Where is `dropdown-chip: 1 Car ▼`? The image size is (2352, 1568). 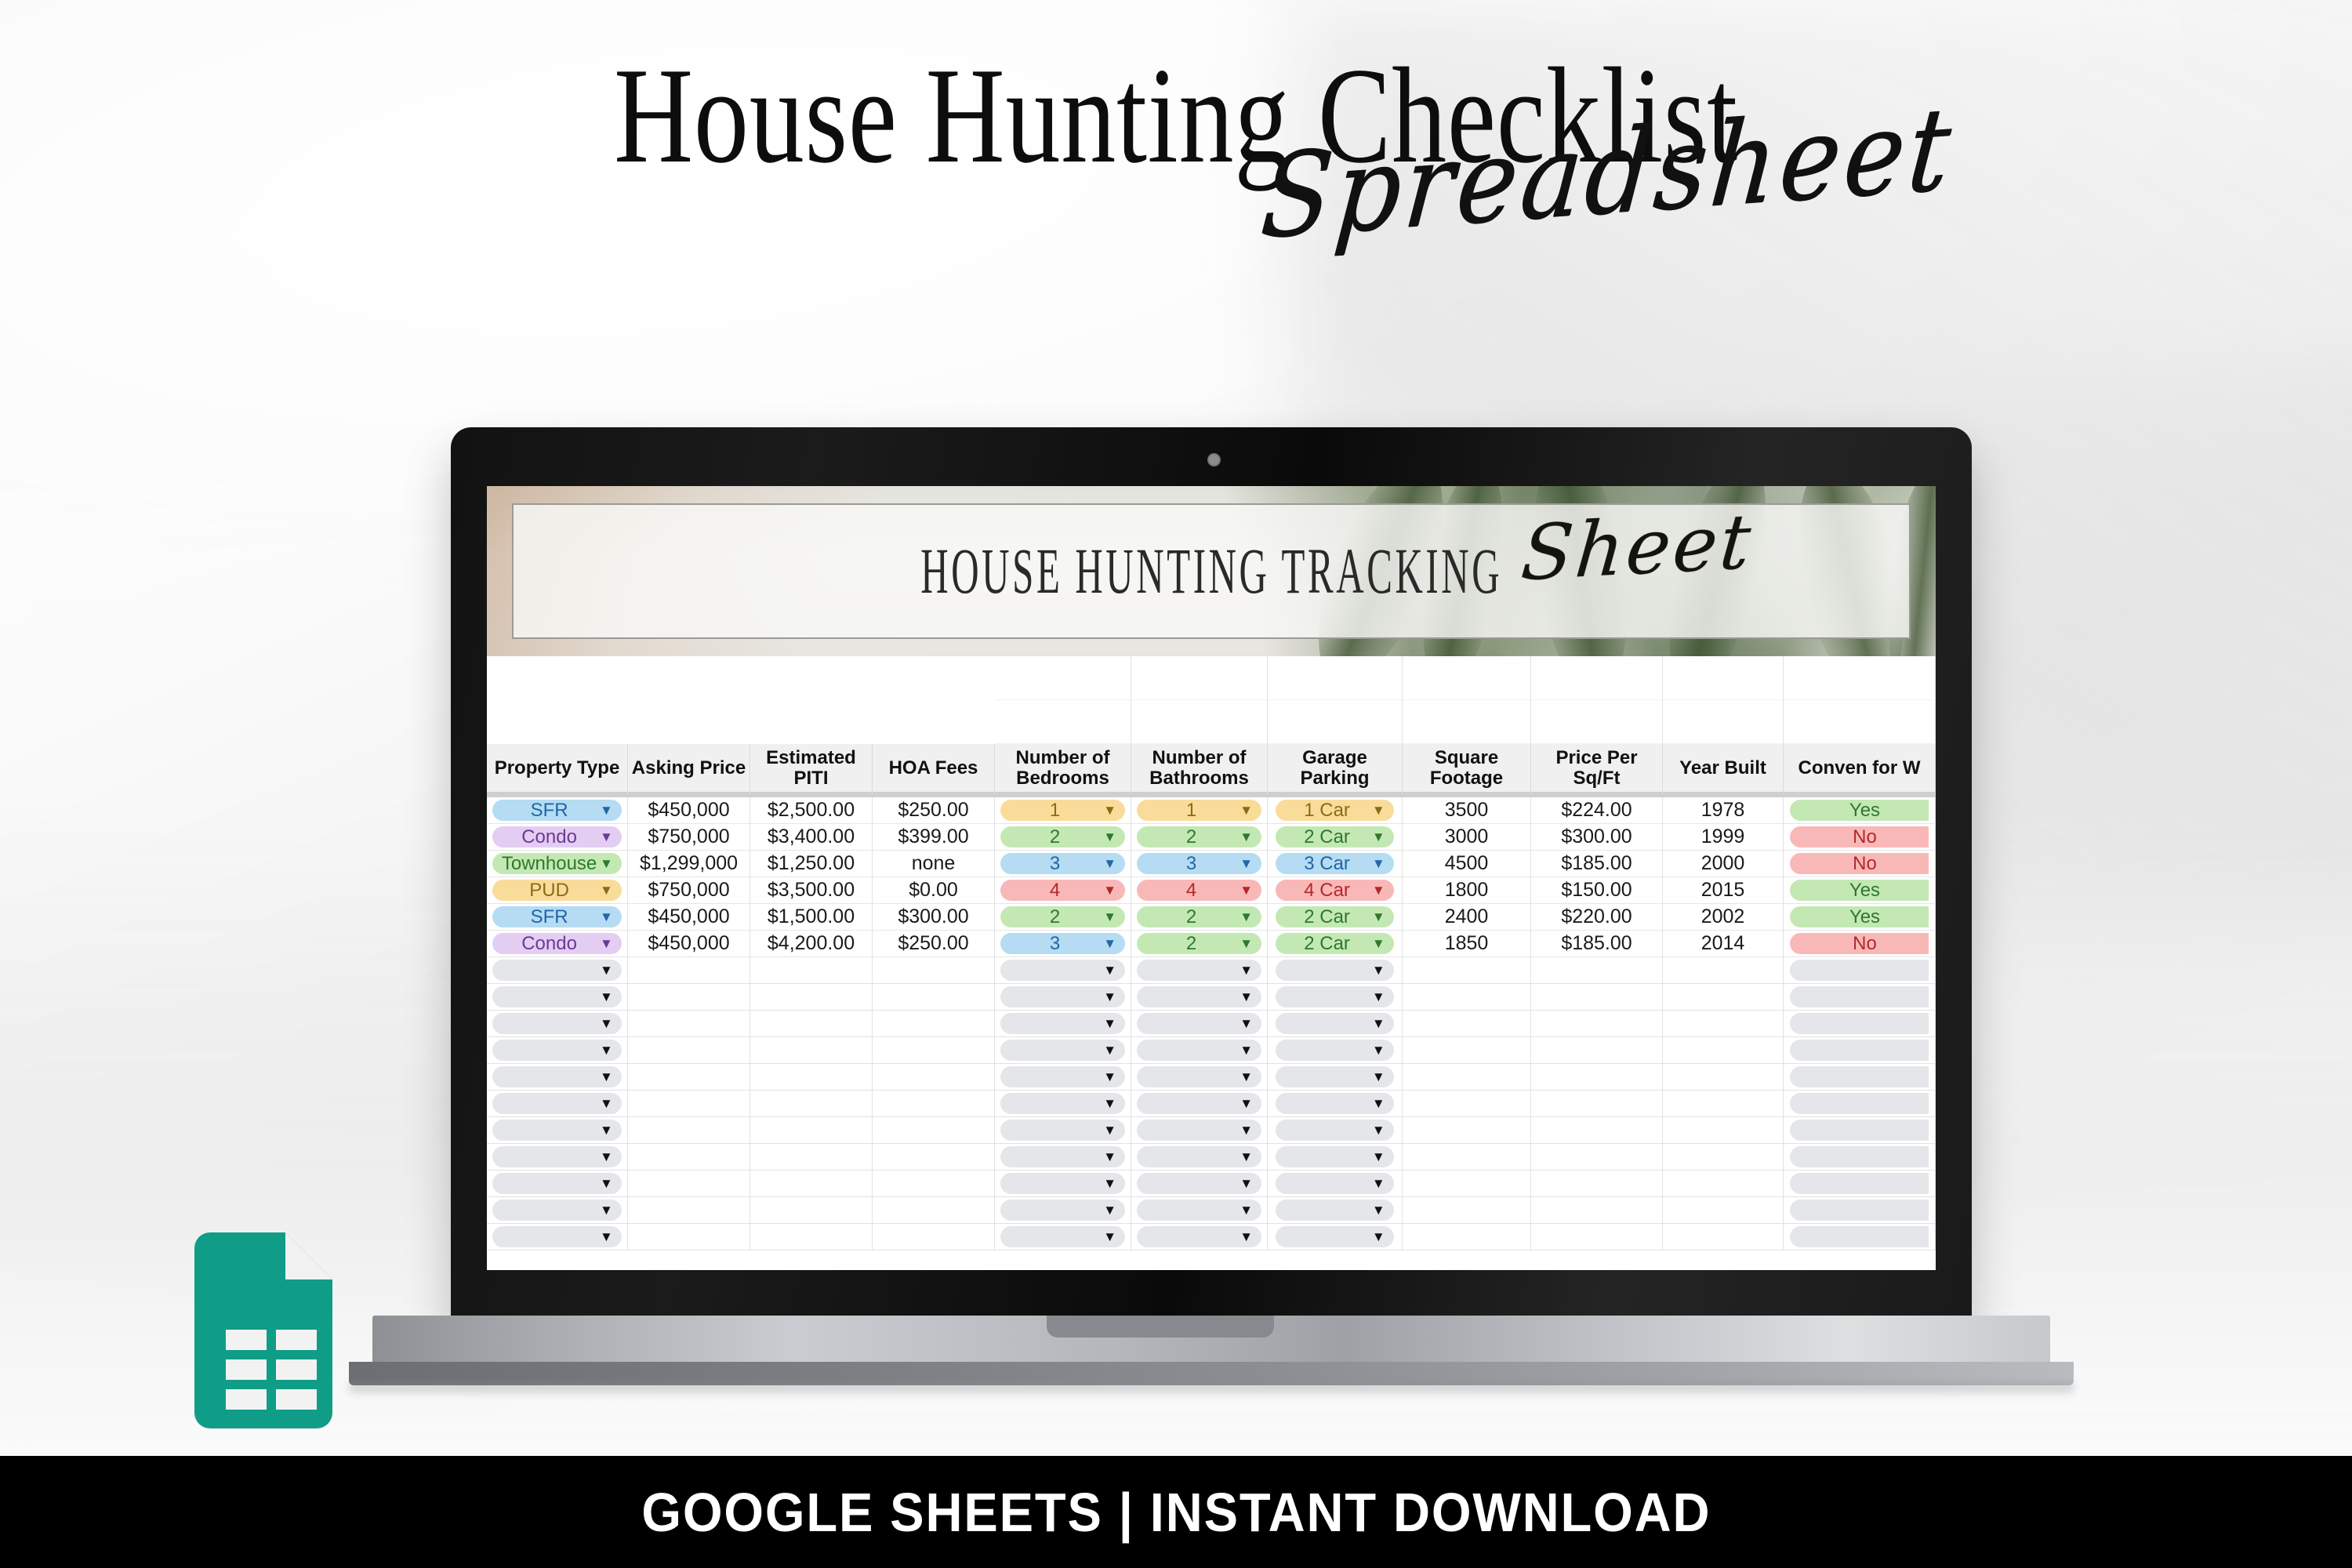 dropdown-chip: 1 Car ▼ is located at coordinates (1335, 810).